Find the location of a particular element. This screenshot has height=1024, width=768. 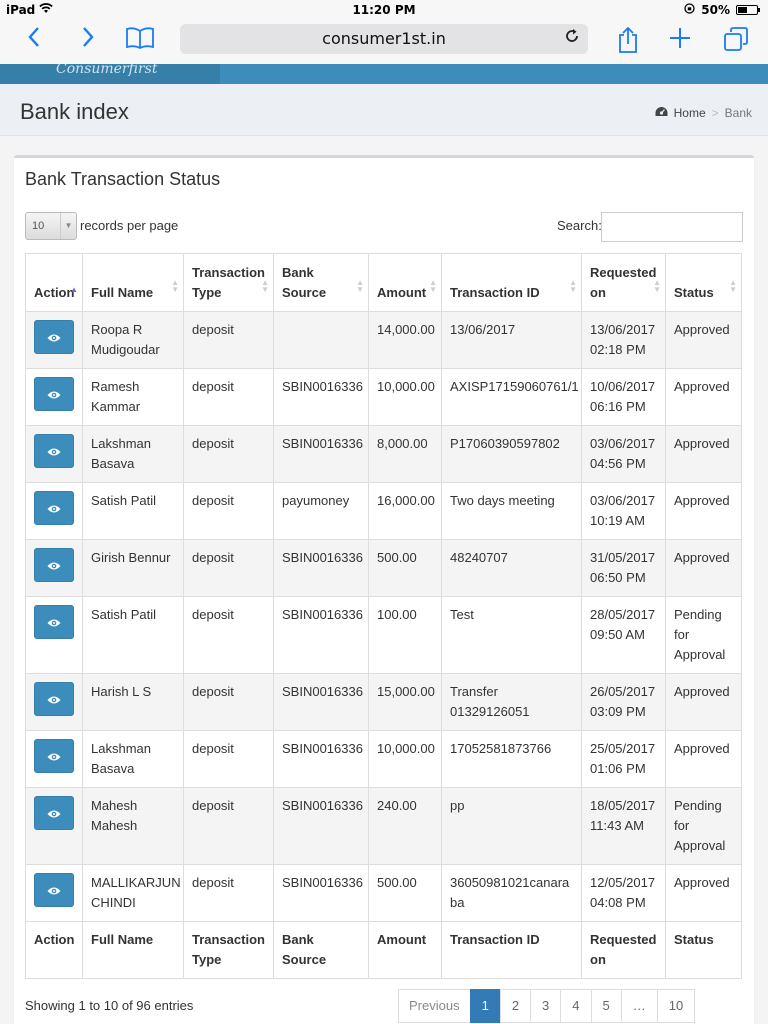

pagination-page: 10 is located at coordinates (676, 1006).